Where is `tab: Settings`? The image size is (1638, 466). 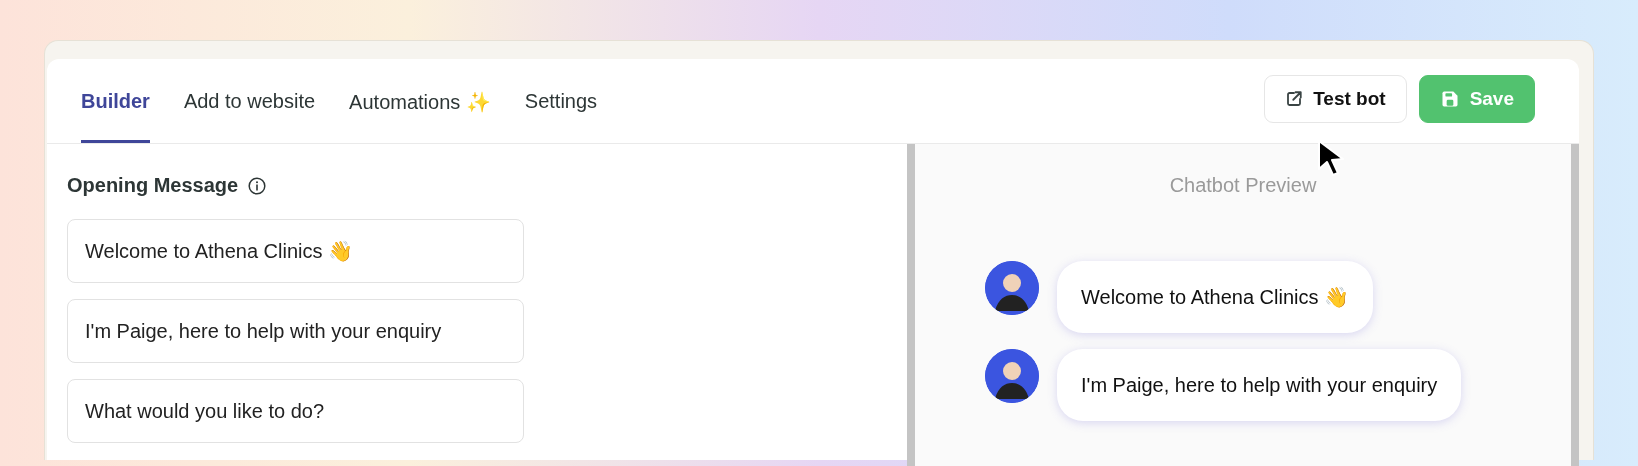
tab: Settings is located at coordinates (561, 101).